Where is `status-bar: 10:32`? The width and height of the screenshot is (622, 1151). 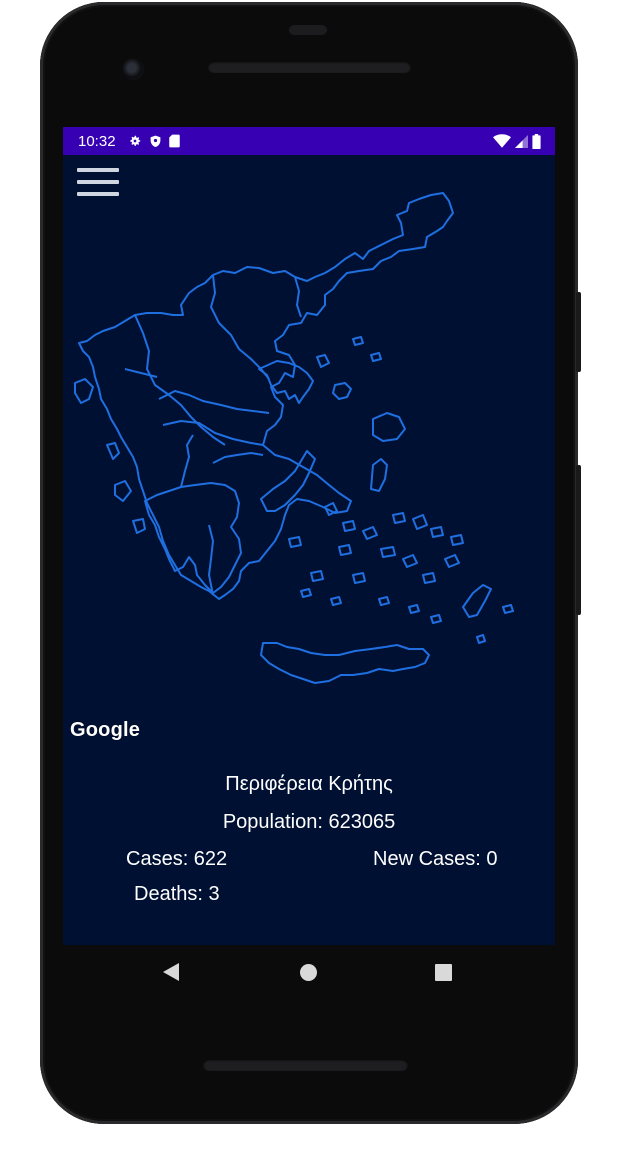 status-bar: 10:32 is located at coordinates (309, 141).